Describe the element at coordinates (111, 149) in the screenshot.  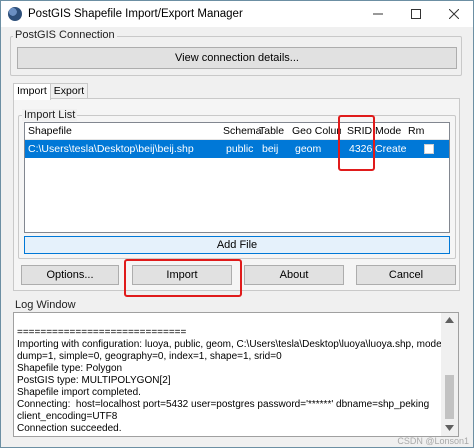
I see `cell-shapefile: C:\Users\tesla\Desktop\beij\beij.shp` at that location.